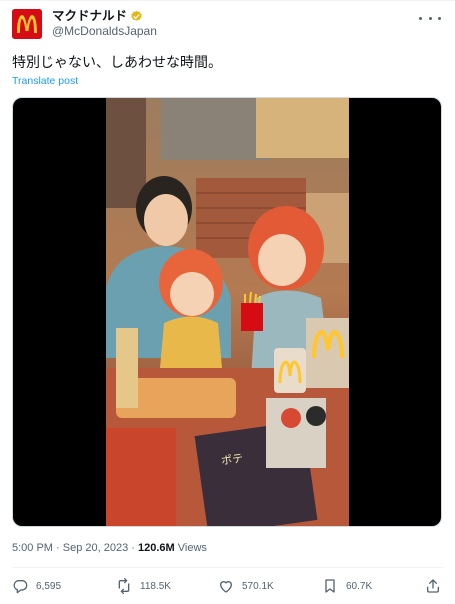  What do you see at coordinates (45, 81) in the screenshot?
I see `translate-post-link: Translate post` at bounding box center [45, 81].